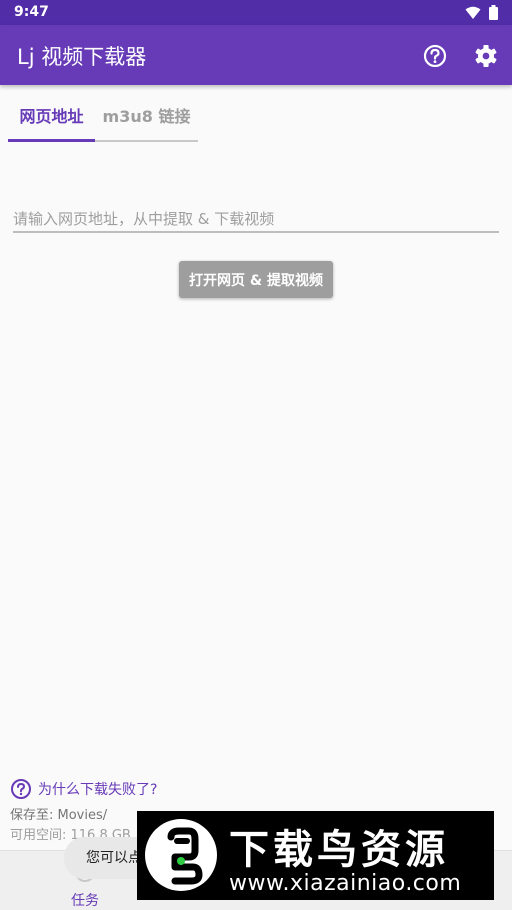  I want to click on watermark-banner: 下载鸟资源 www.xiazainiao.com, so click(315, 855).